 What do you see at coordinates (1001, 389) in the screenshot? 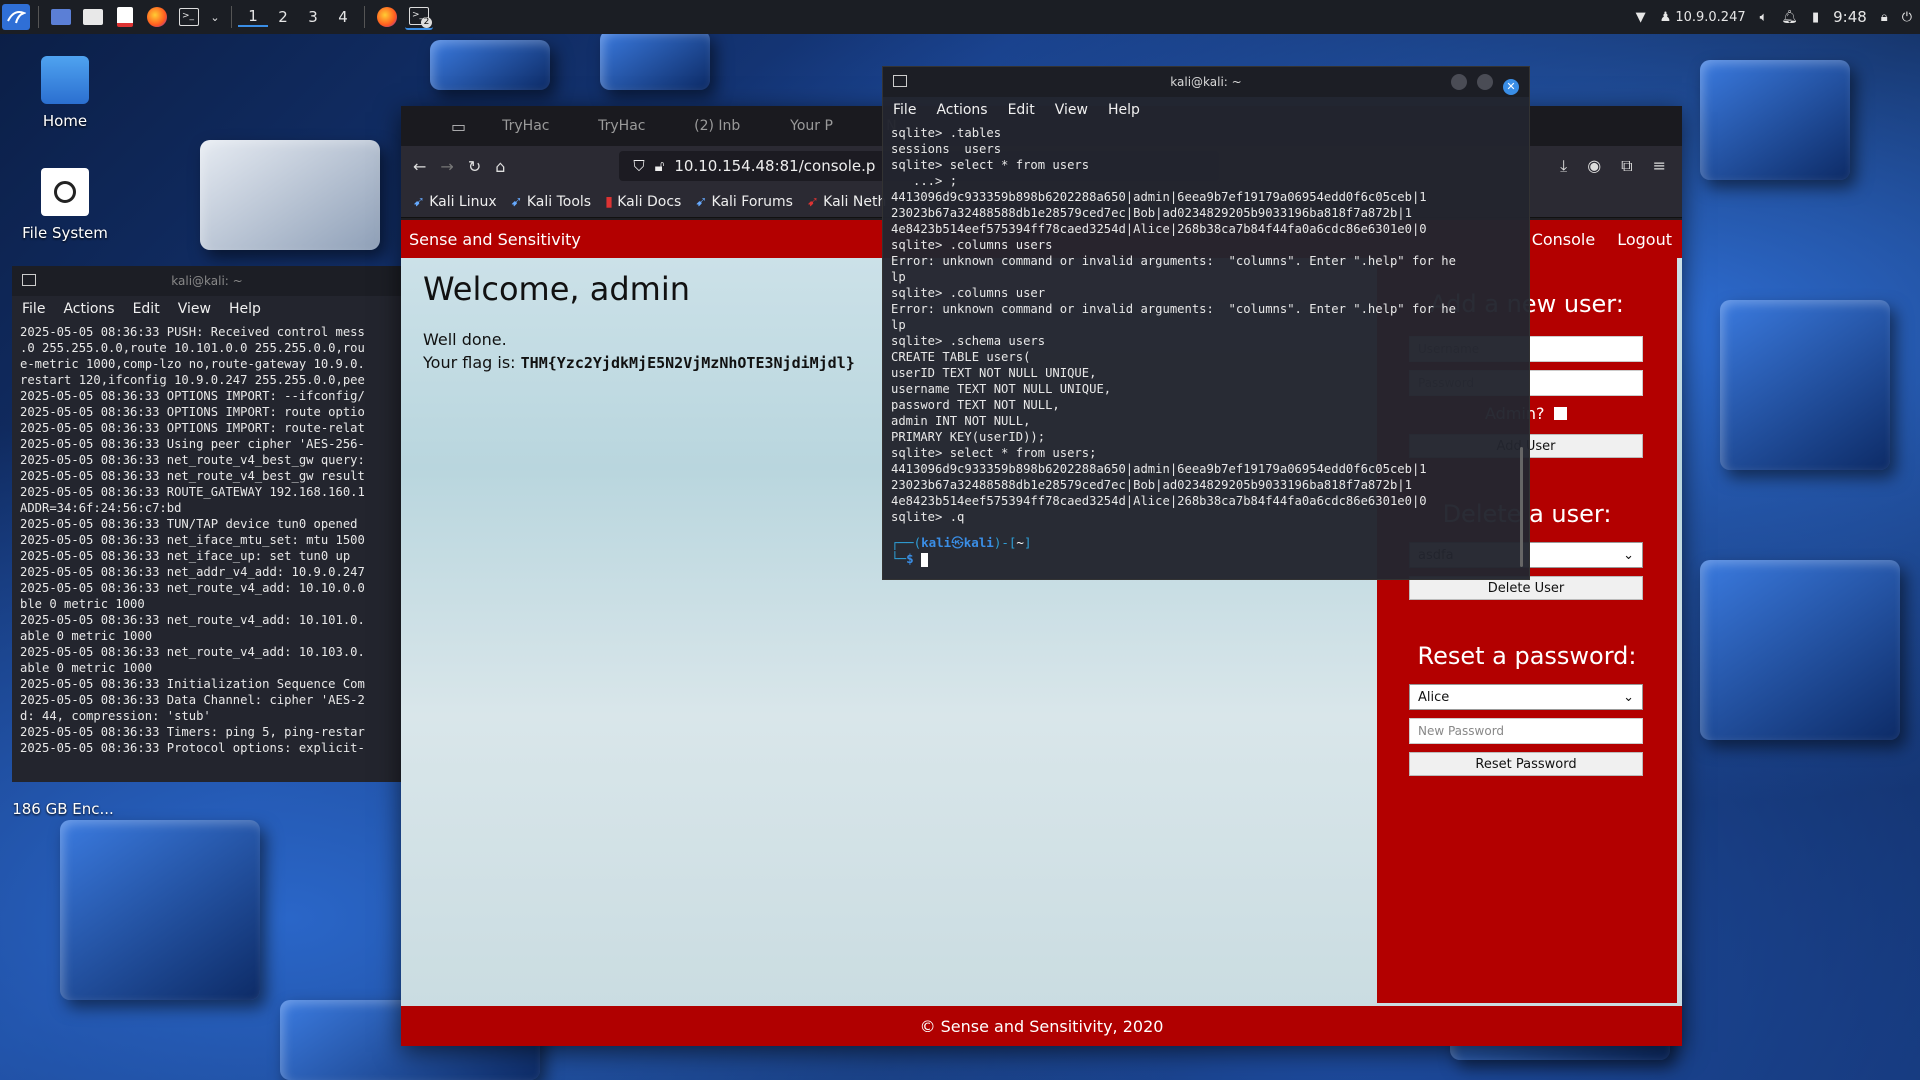
I see `terminal-line: username TEXT NOT NULL UNIQUE,` at bounding box center [1001, 389].